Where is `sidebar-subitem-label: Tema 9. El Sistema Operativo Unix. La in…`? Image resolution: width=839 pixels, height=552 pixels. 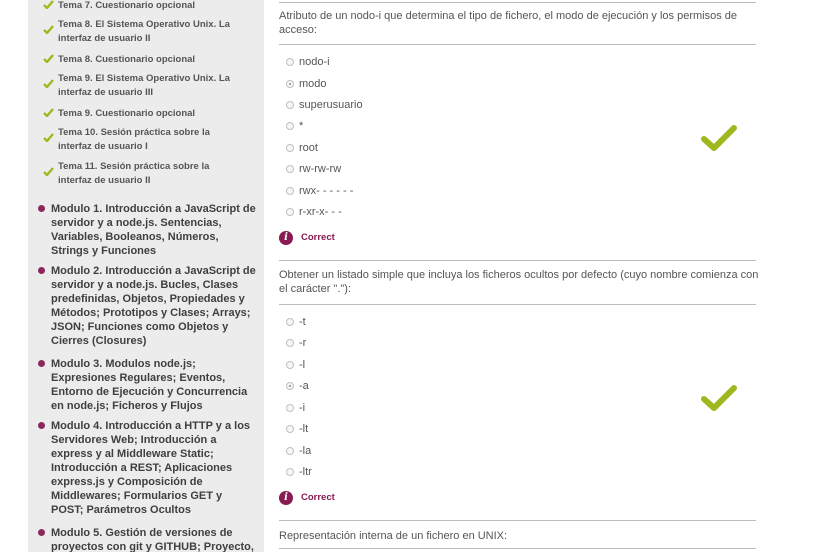 sidebar-subitem-label: Tema 9. El Sistema Operativo Unix. La in… is located at coordinates (144, 85).